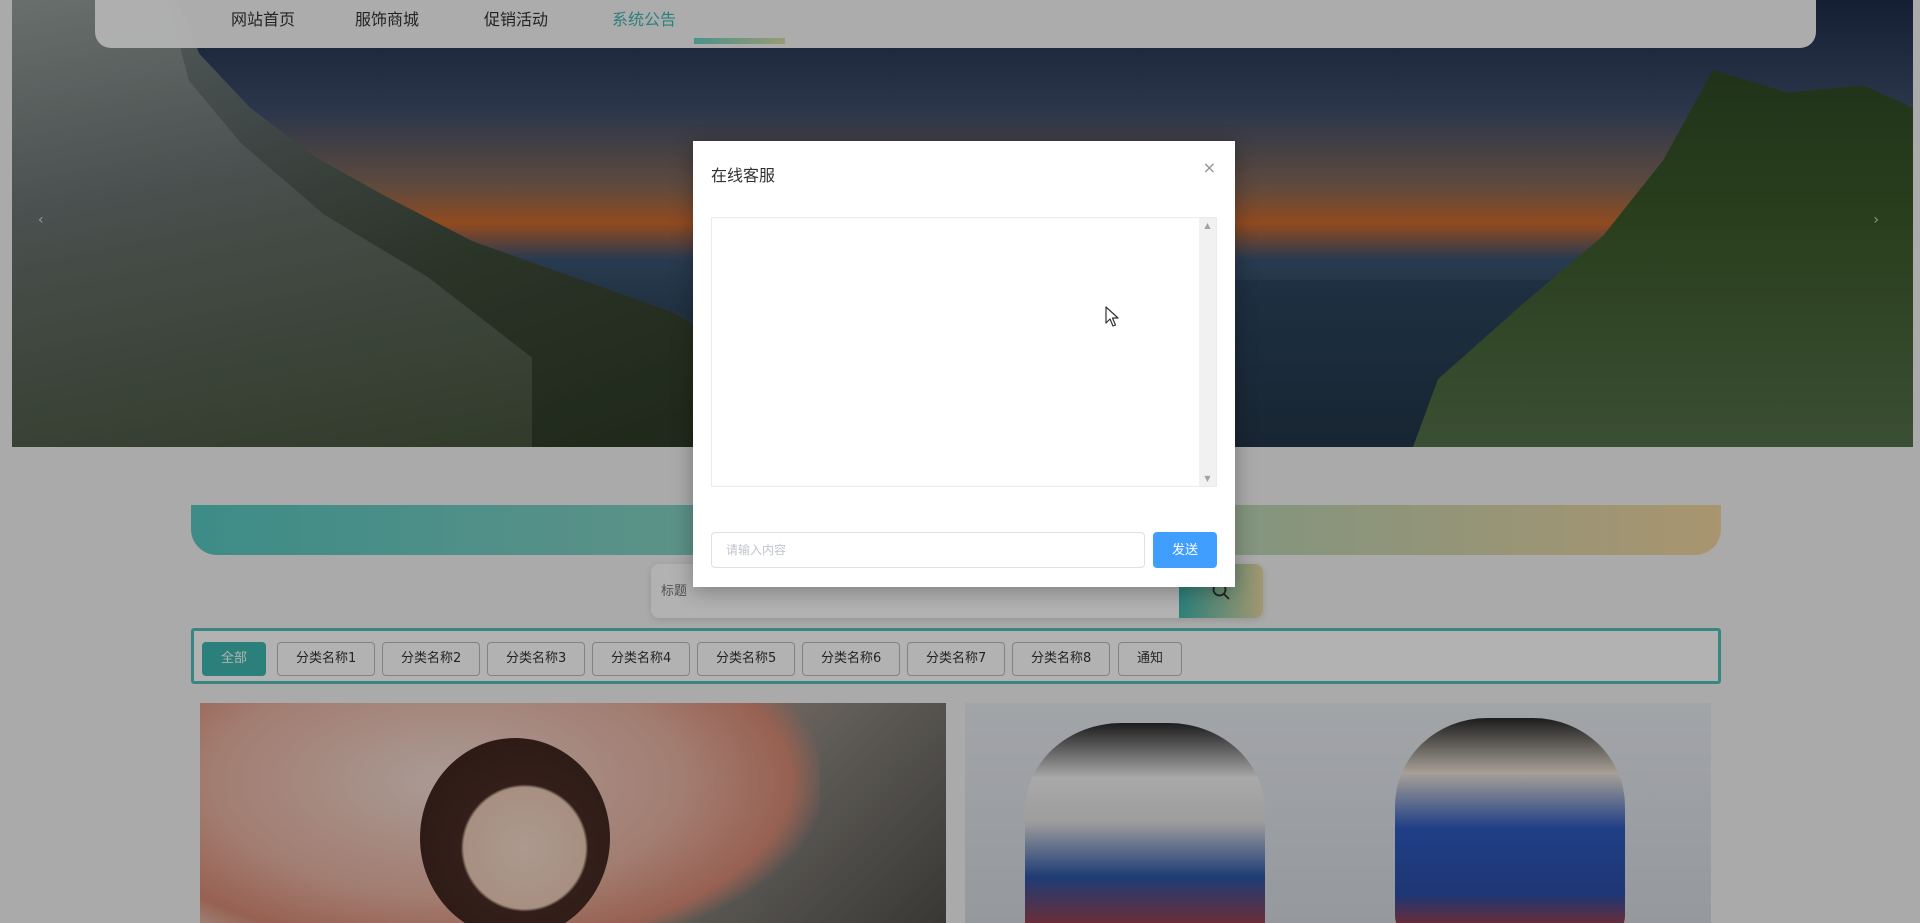  What do you see at coordinates (1207, 352) in the screenshot?
I see `chat-scrollbar: ▲ ▼` at bounding box center [1207, 352].